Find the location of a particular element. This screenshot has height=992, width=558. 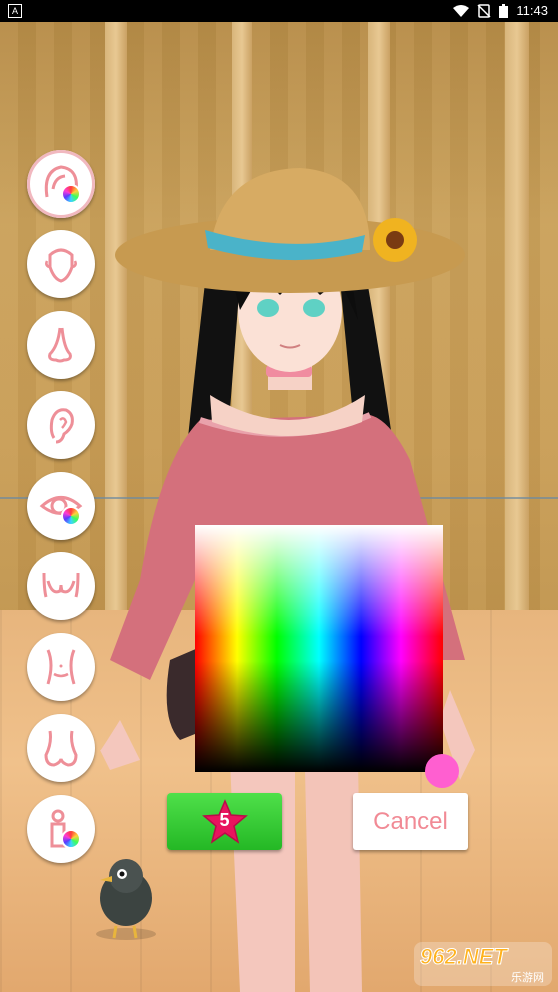

status-bar: A 11:43 is located at coordinates (279, 11).